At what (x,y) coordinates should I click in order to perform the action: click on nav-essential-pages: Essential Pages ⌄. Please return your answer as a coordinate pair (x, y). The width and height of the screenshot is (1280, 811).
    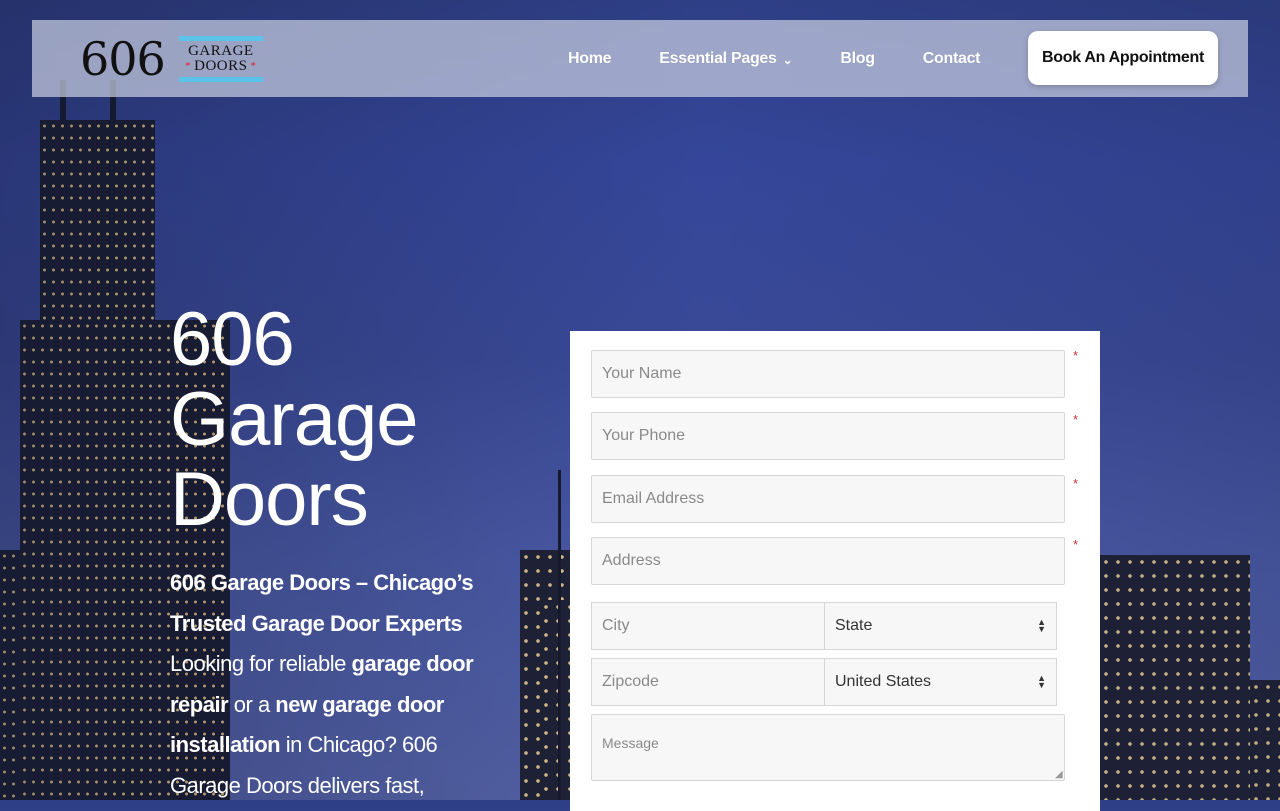
    Looking at the image, I should click on (725, 59).